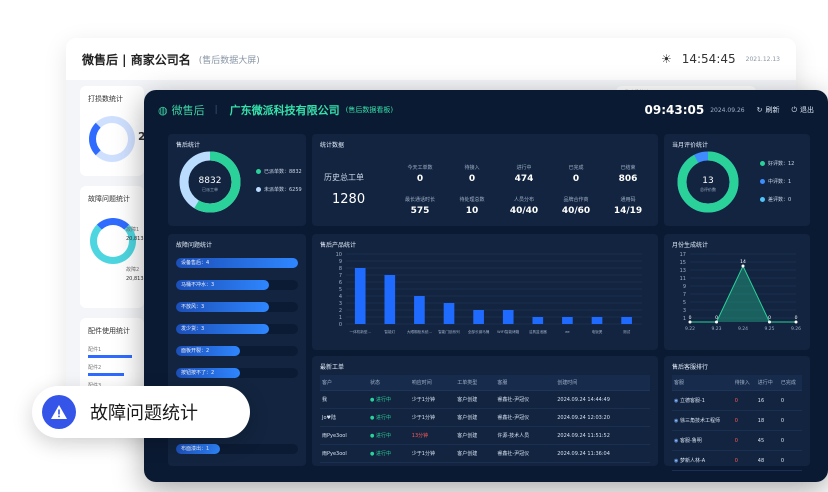 The height and width of the screenshot is (492, 828). What do you see at coordinates (683, 255) in the screenshot?
I see `y-tick-label: 17` at bounding box center [683, 255].